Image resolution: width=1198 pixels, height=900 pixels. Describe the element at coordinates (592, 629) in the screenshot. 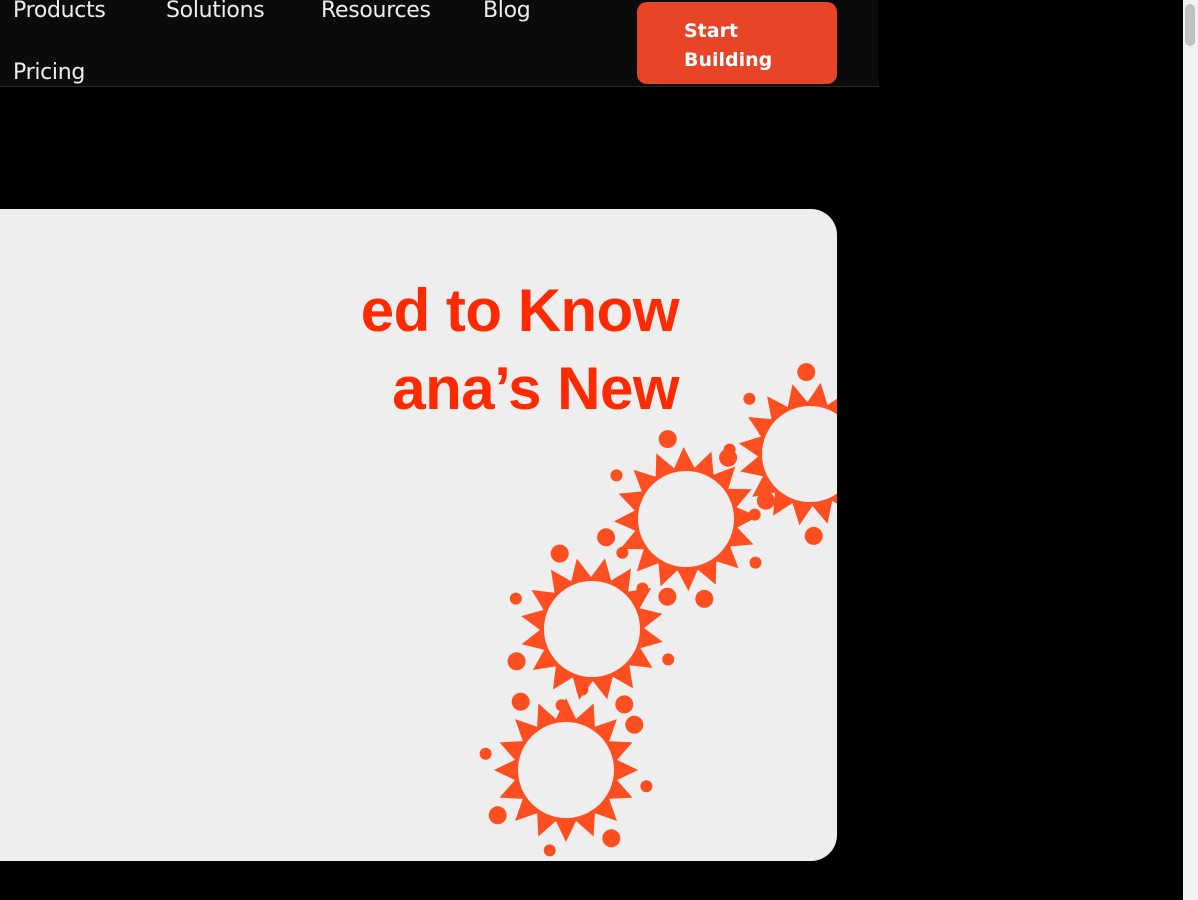

I see `sun-rosette` at that location.